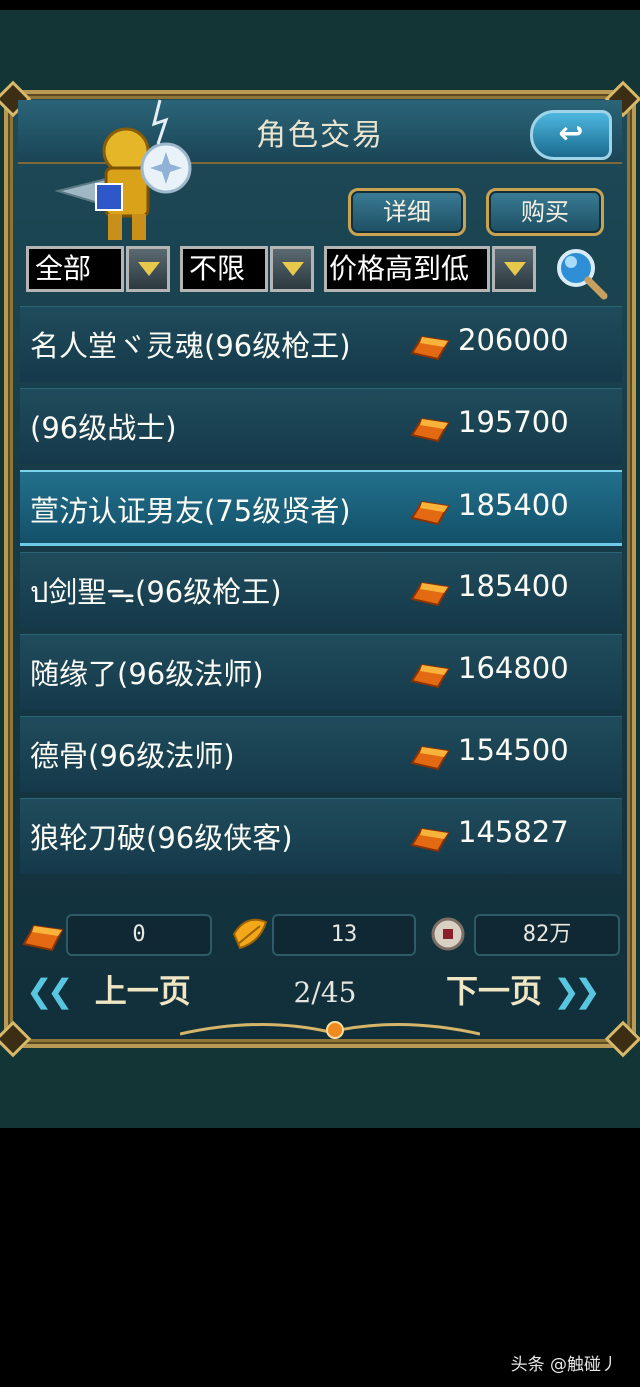 This screenshot has height=1387, width=640. What do you see at coordinates (224, 269) in the screenshot?
I see `limit-select: 不限` at bounding box center [224, 269].